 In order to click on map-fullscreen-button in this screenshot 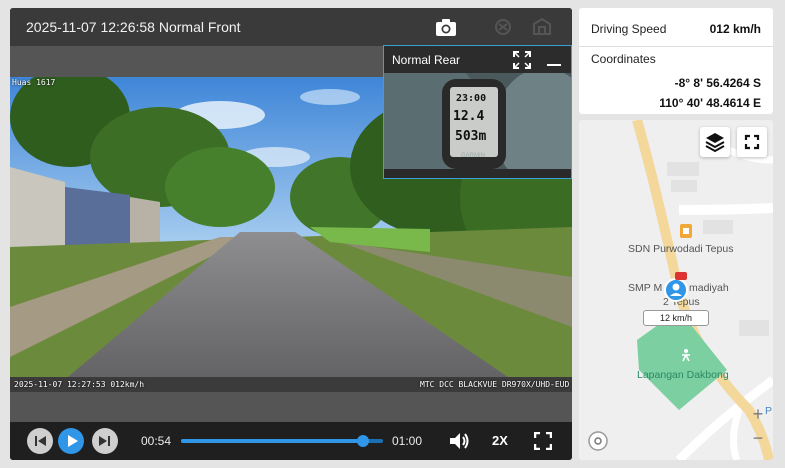, I will do `click(752, 142)`.